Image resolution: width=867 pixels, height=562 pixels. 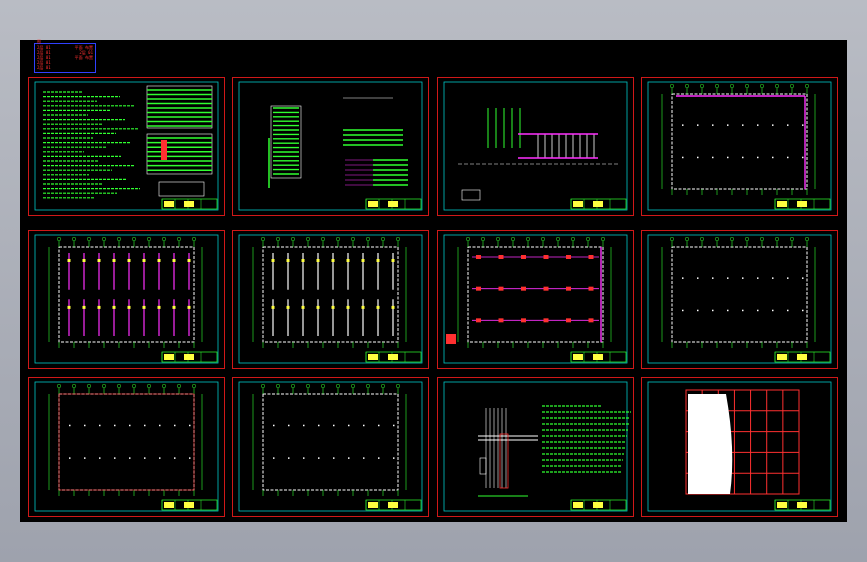 What do you see at coordinates (39, 41) in the screenshot?
I see `legend-title: 图` at bounding box center [39, 41].